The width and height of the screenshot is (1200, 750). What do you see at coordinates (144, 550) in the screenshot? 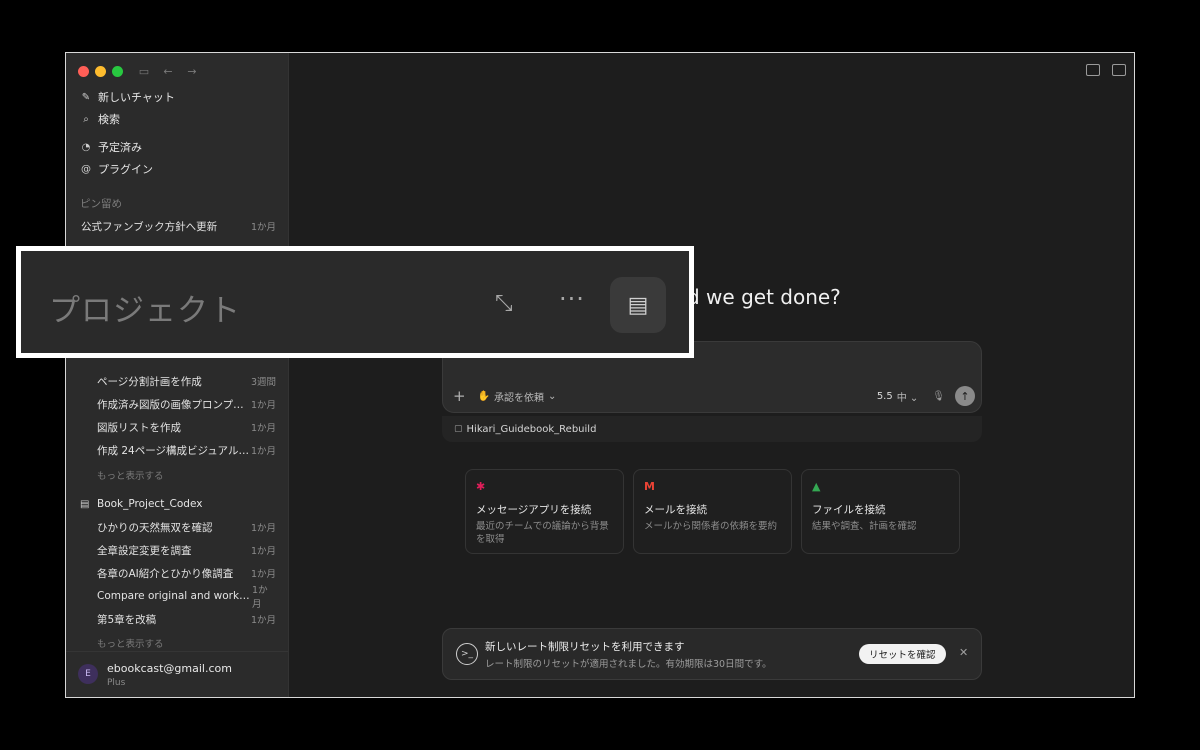
I see `chat-title: 全章設定変更を調査` at bounding box center [144, 550].